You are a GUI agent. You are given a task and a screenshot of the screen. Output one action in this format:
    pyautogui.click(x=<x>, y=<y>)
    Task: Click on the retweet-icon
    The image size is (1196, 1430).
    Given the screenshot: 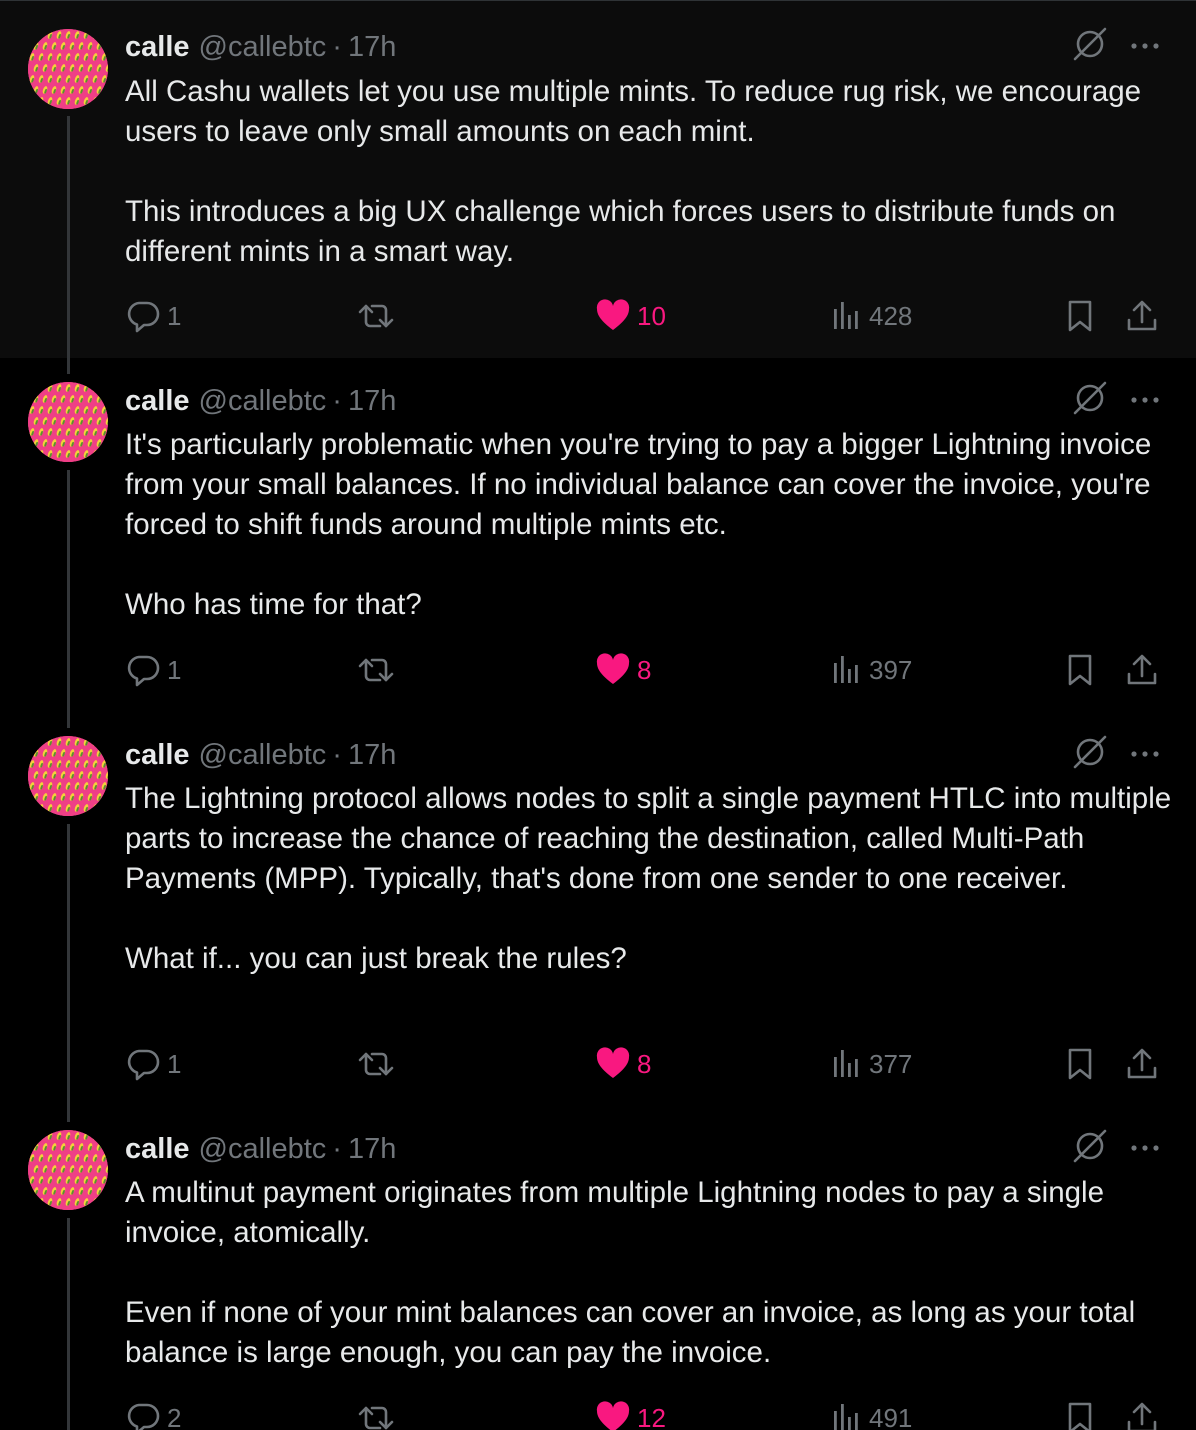 What is the action you would take?
    pyautogui.click(x=376, y=316)
    